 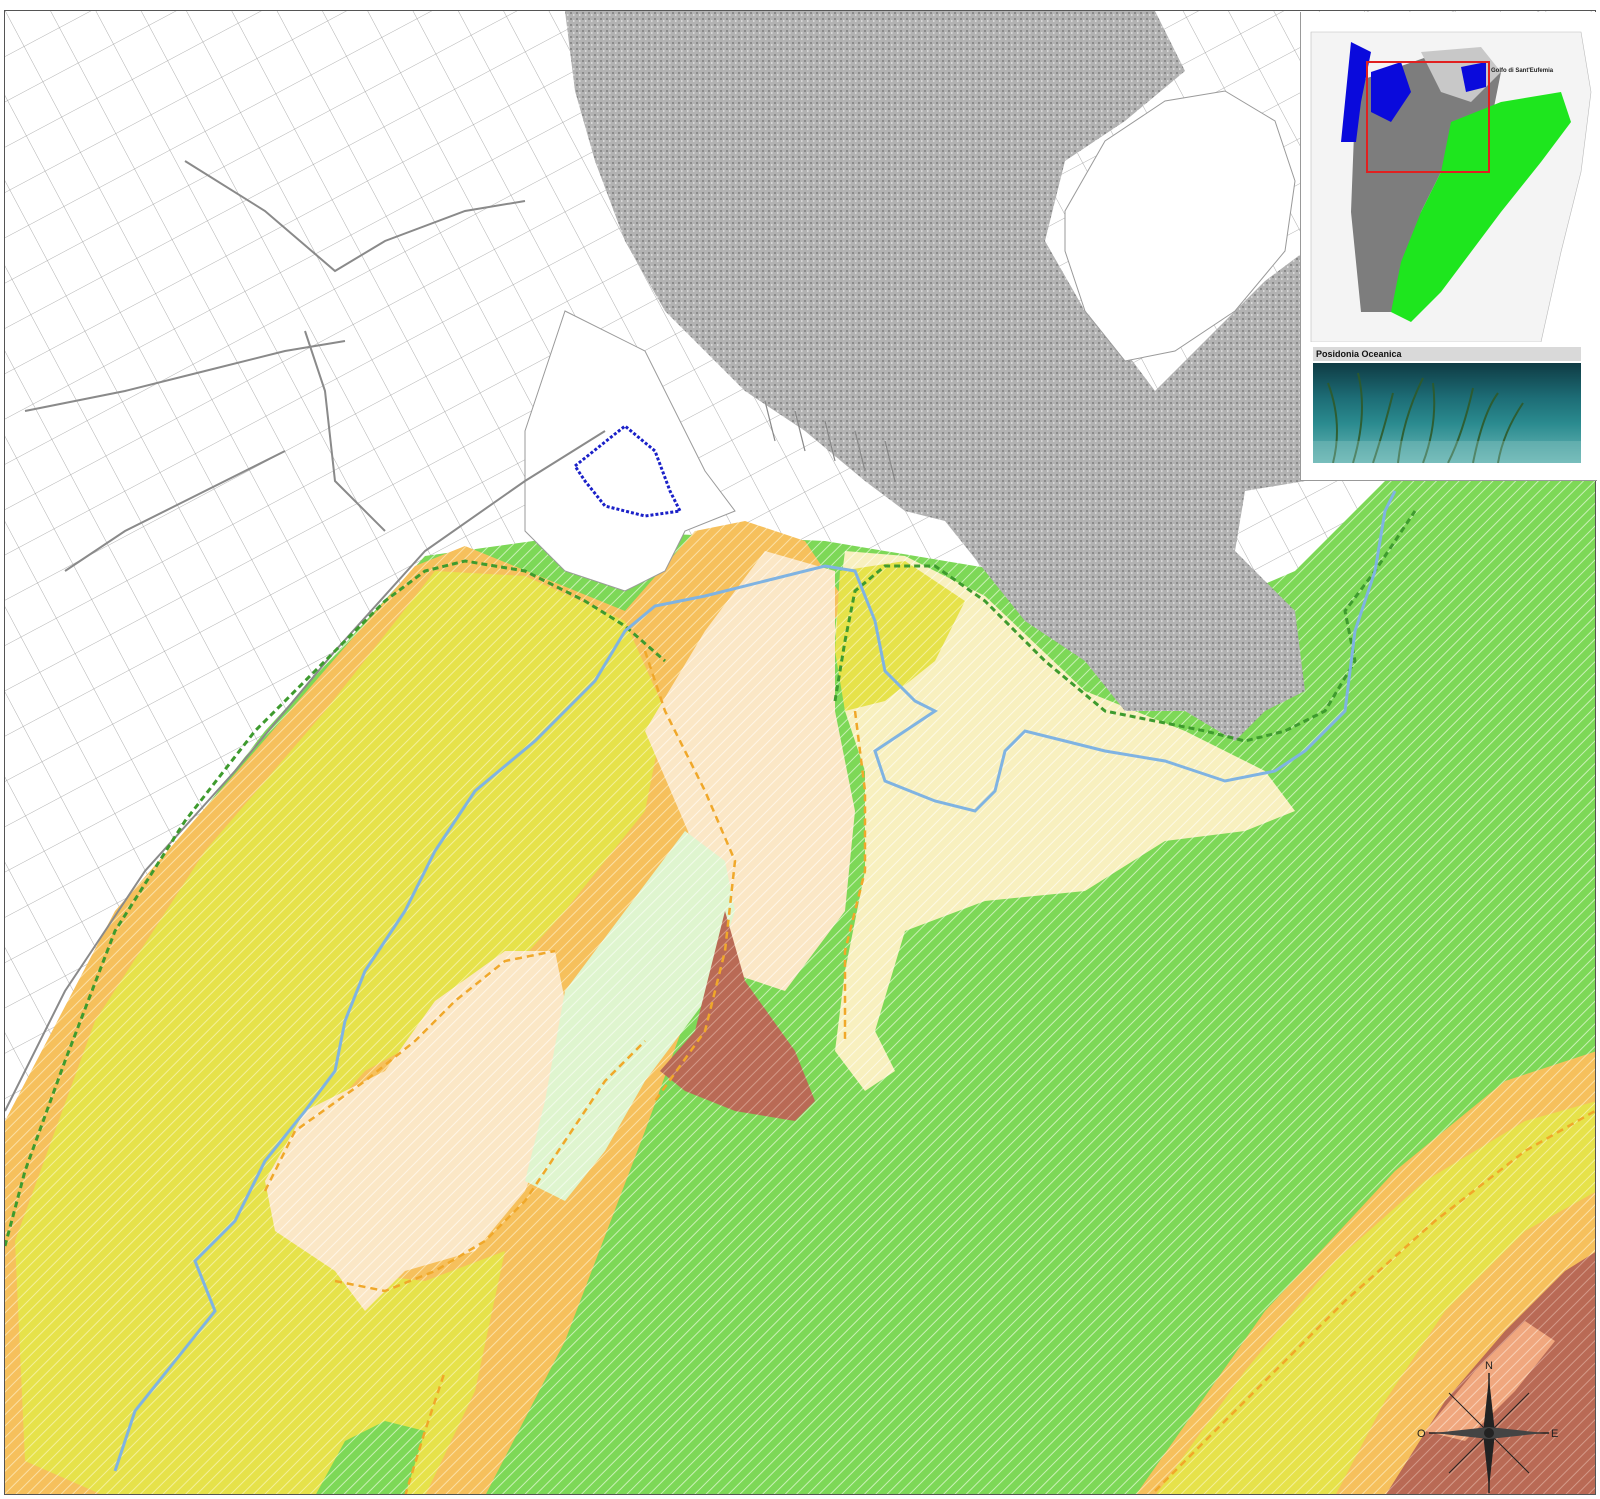 I want to click on inset-locator-panel: Golfo di Sant'Eufemia Posidonia Oceanica, so click(x=1448, y=246).